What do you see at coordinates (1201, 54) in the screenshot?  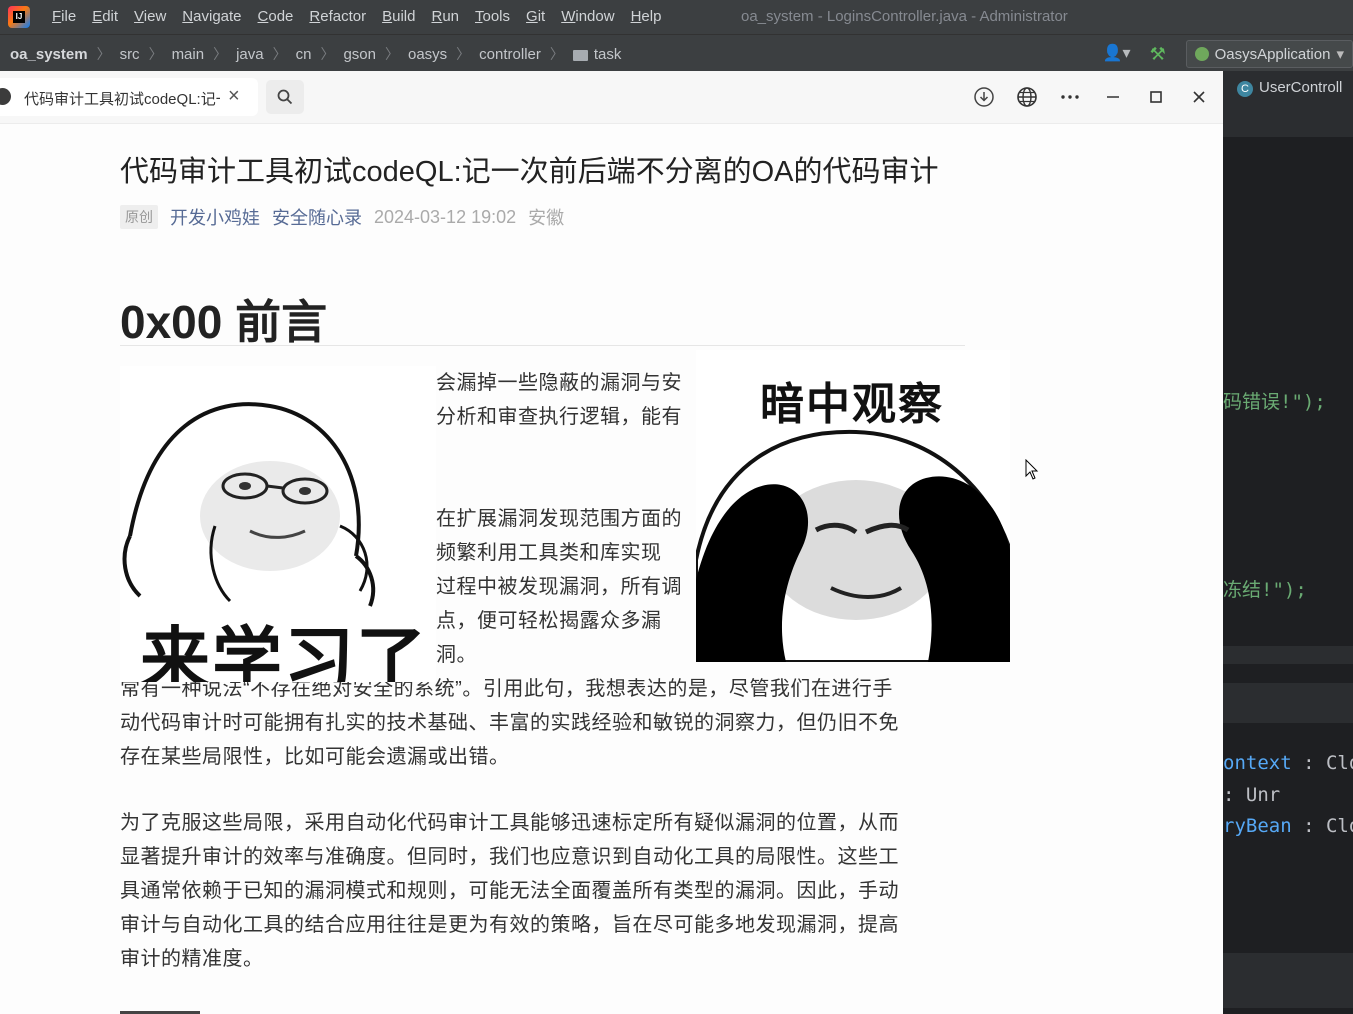 I see `spring-boot-icon` at bounding box center [1201, 54].